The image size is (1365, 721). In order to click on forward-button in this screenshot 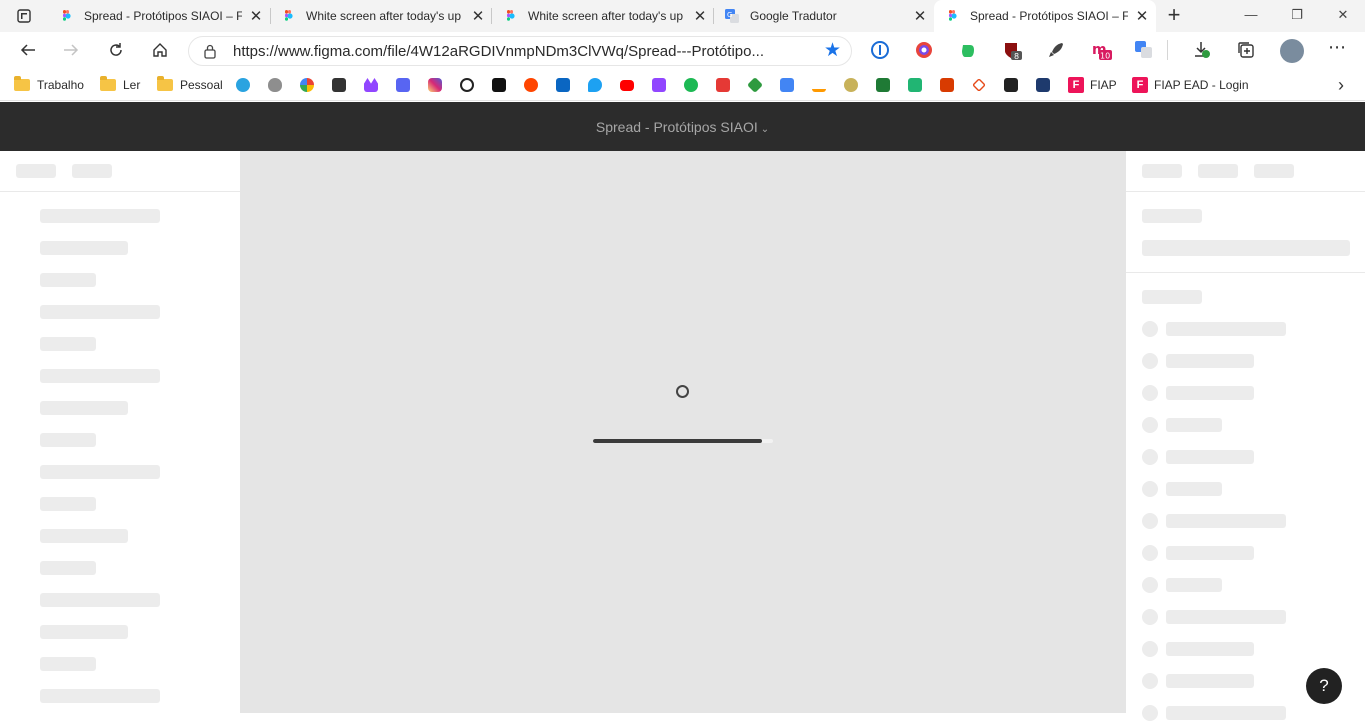, I will do `click(71, 50)`.